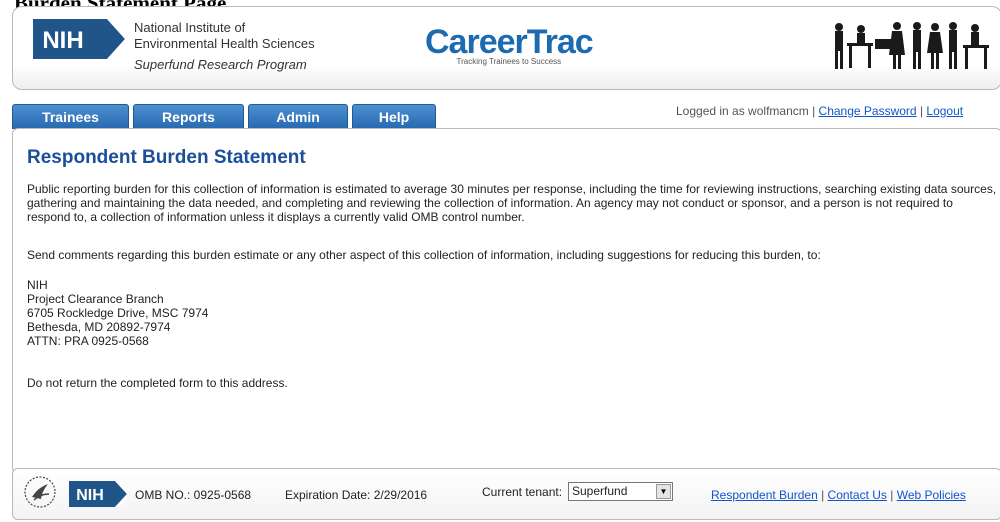  Describe the element at coordinates (70, 116) in the screenshot. I see `tab-trainees: Trainees` at that location.